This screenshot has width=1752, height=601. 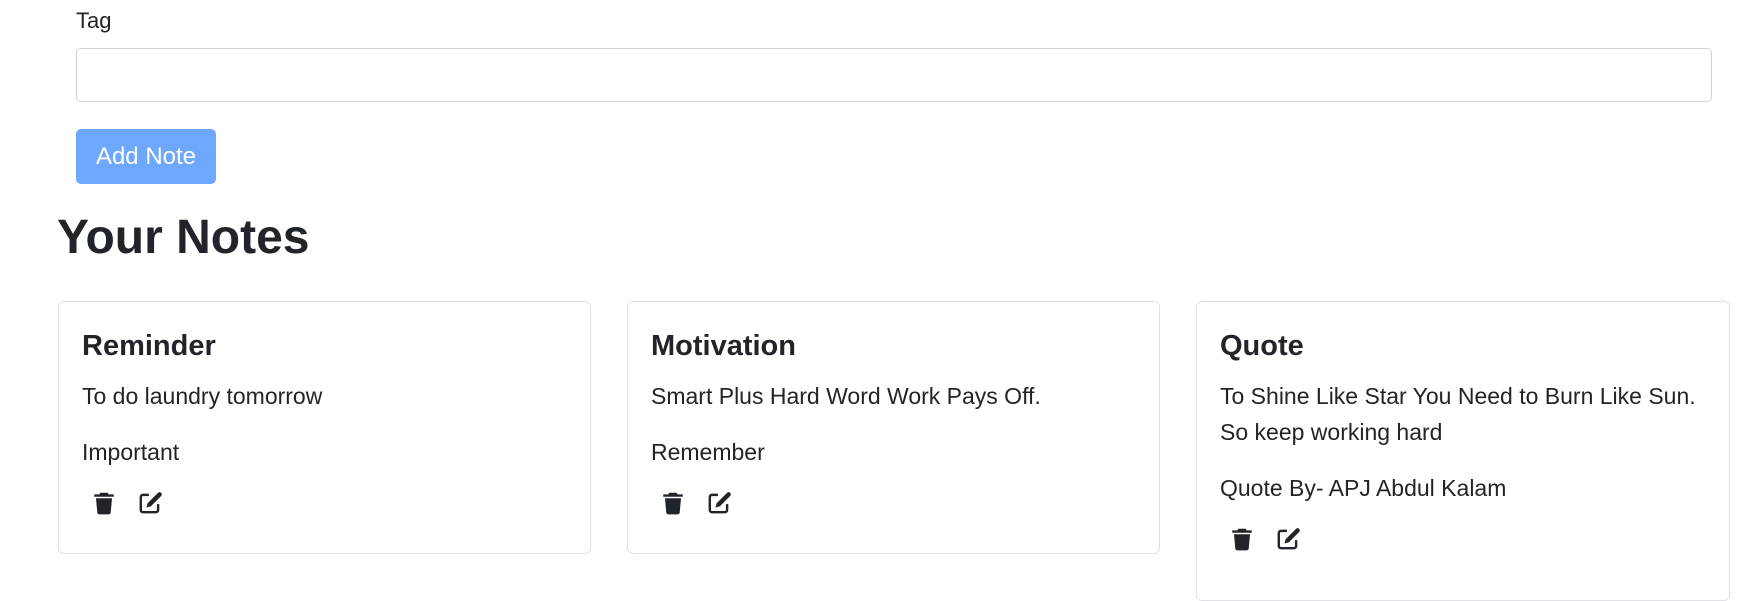 What do you see at coordinates (94, 20) in the screenshot?
I see `tag-label: Tag` at bounding box center [94, 20].